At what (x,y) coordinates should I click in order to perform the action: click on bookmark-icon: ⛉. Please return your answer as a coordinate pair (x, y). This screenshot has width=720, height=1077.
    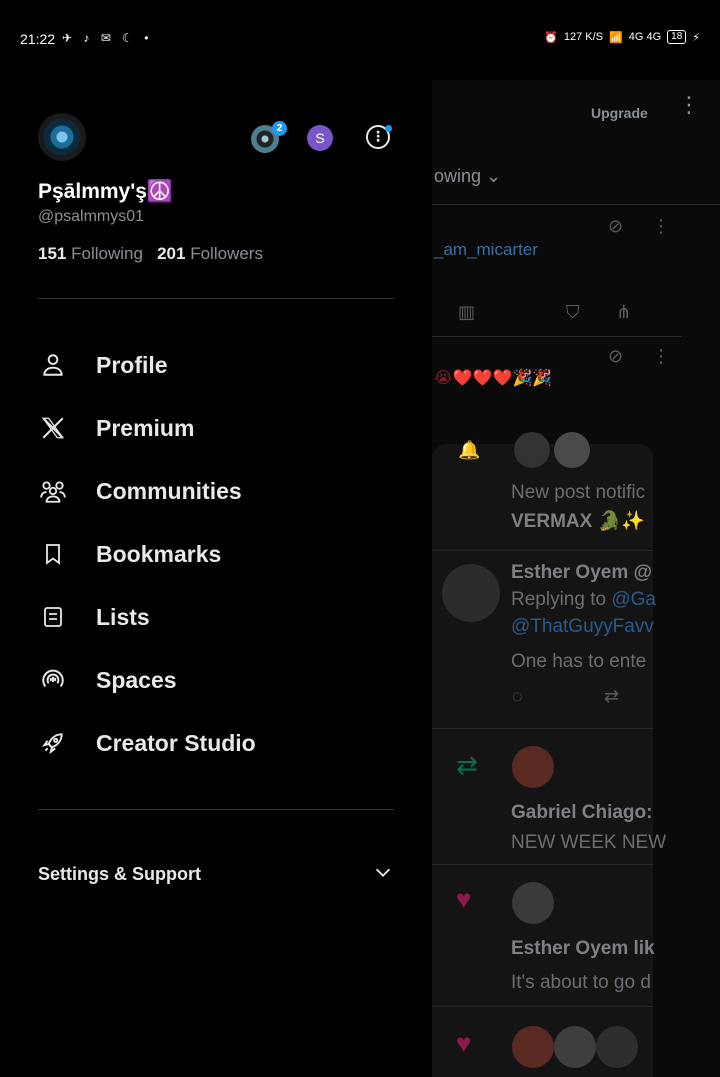
    Looking at the image, I should click on (573, 312).